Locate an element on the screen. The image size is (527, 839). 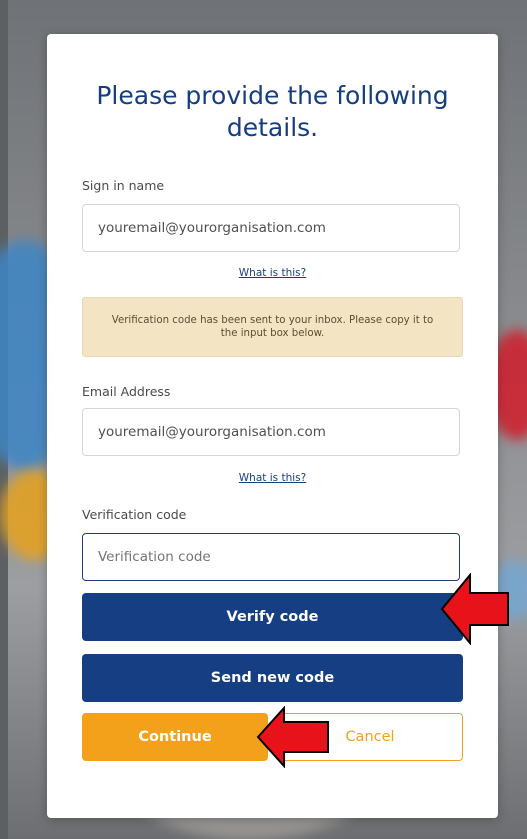
sign-in-name-label: Sign in name is located at coordinates (123, 185).